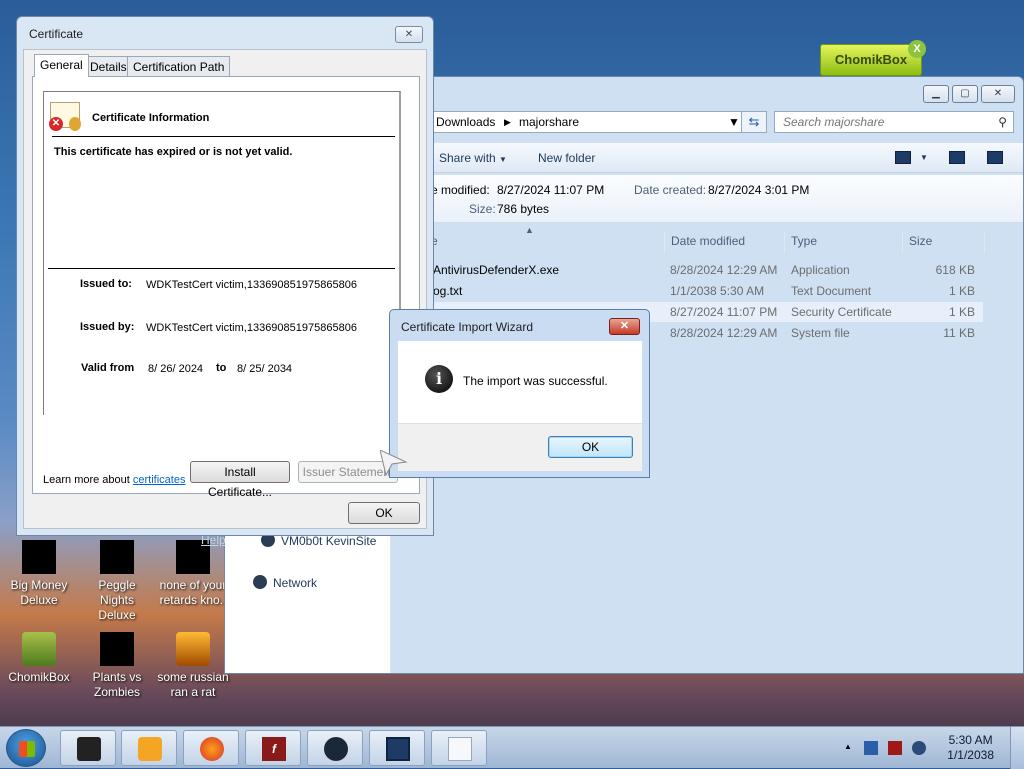 The image size is (1024, 769). I want to click on tab-details: Details, so click(108, 66).